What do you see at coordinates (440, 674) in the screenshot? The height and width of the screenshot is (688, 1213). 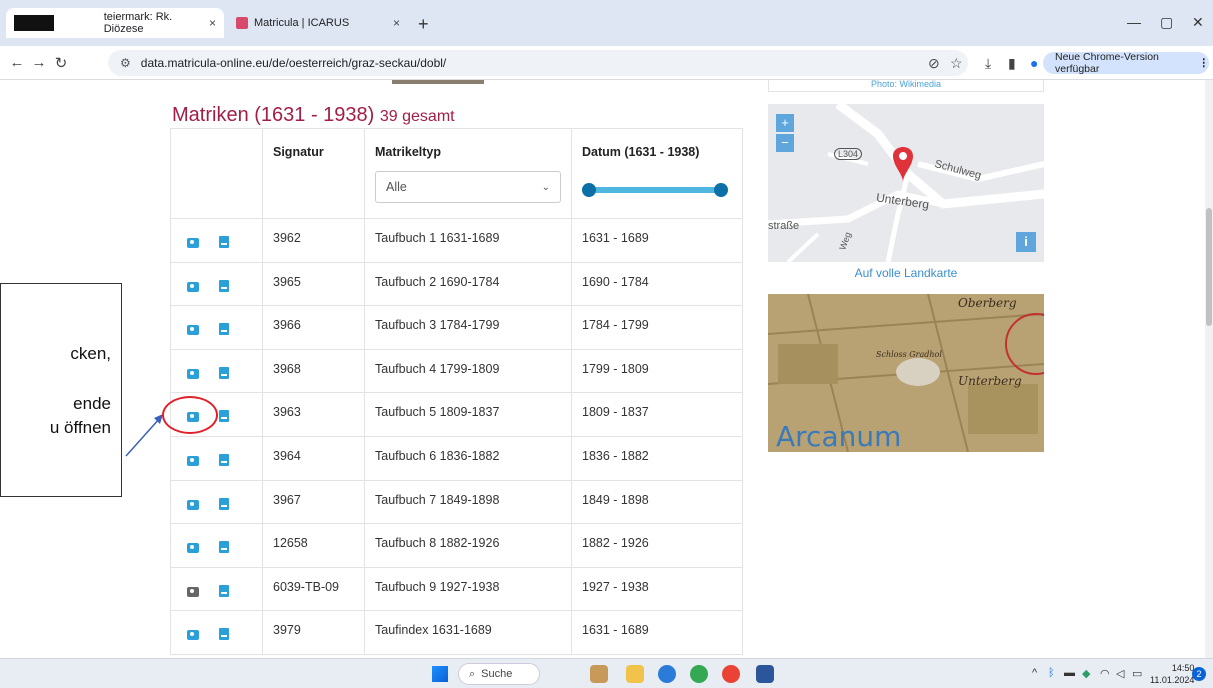 I see `windows-start-icon` at bounding box center [440, 674].